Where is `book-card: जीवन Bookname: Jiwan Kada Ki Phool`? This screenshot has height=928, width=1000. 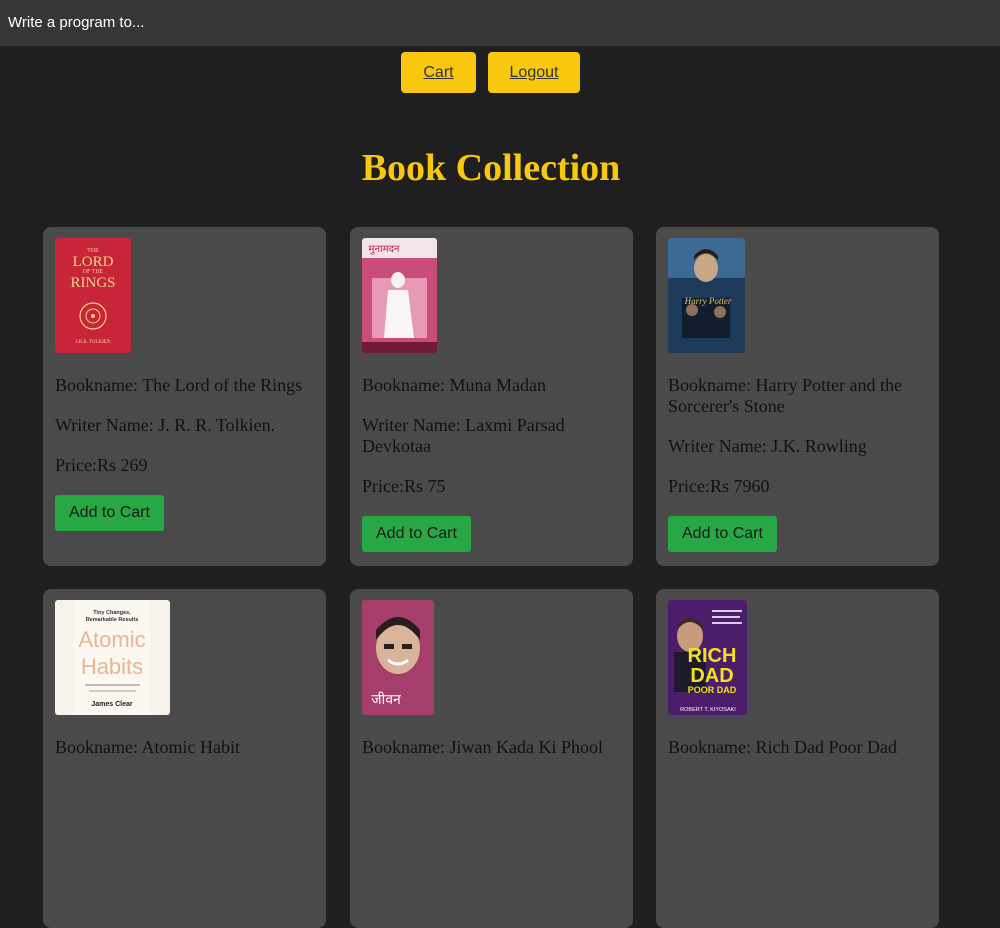
book-card: जीवन Bookname: Jiwan Kada Ki Phool is located at coordinates (491, 758).